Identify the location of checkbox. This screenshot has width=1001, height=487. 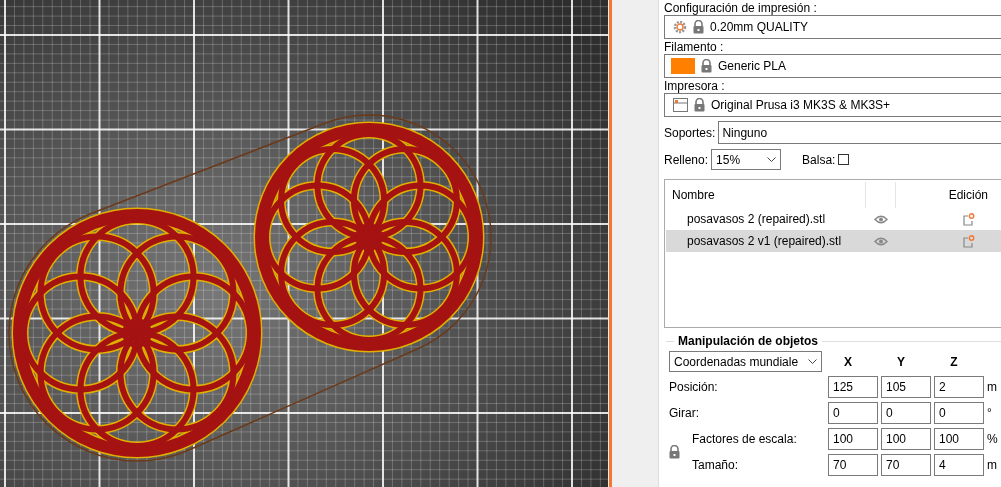
(844, 159).